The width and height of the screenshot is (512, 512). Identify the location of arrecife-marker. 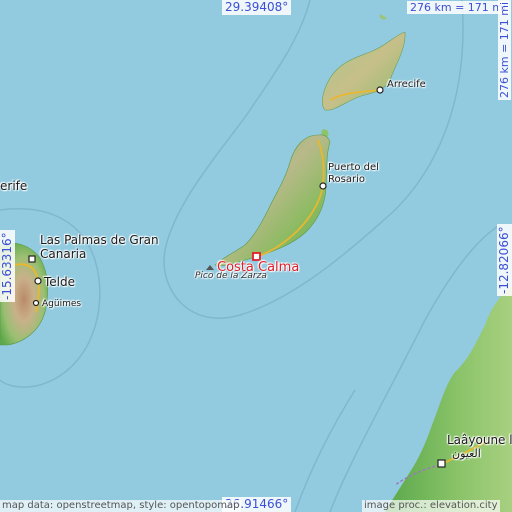
(380, 90).